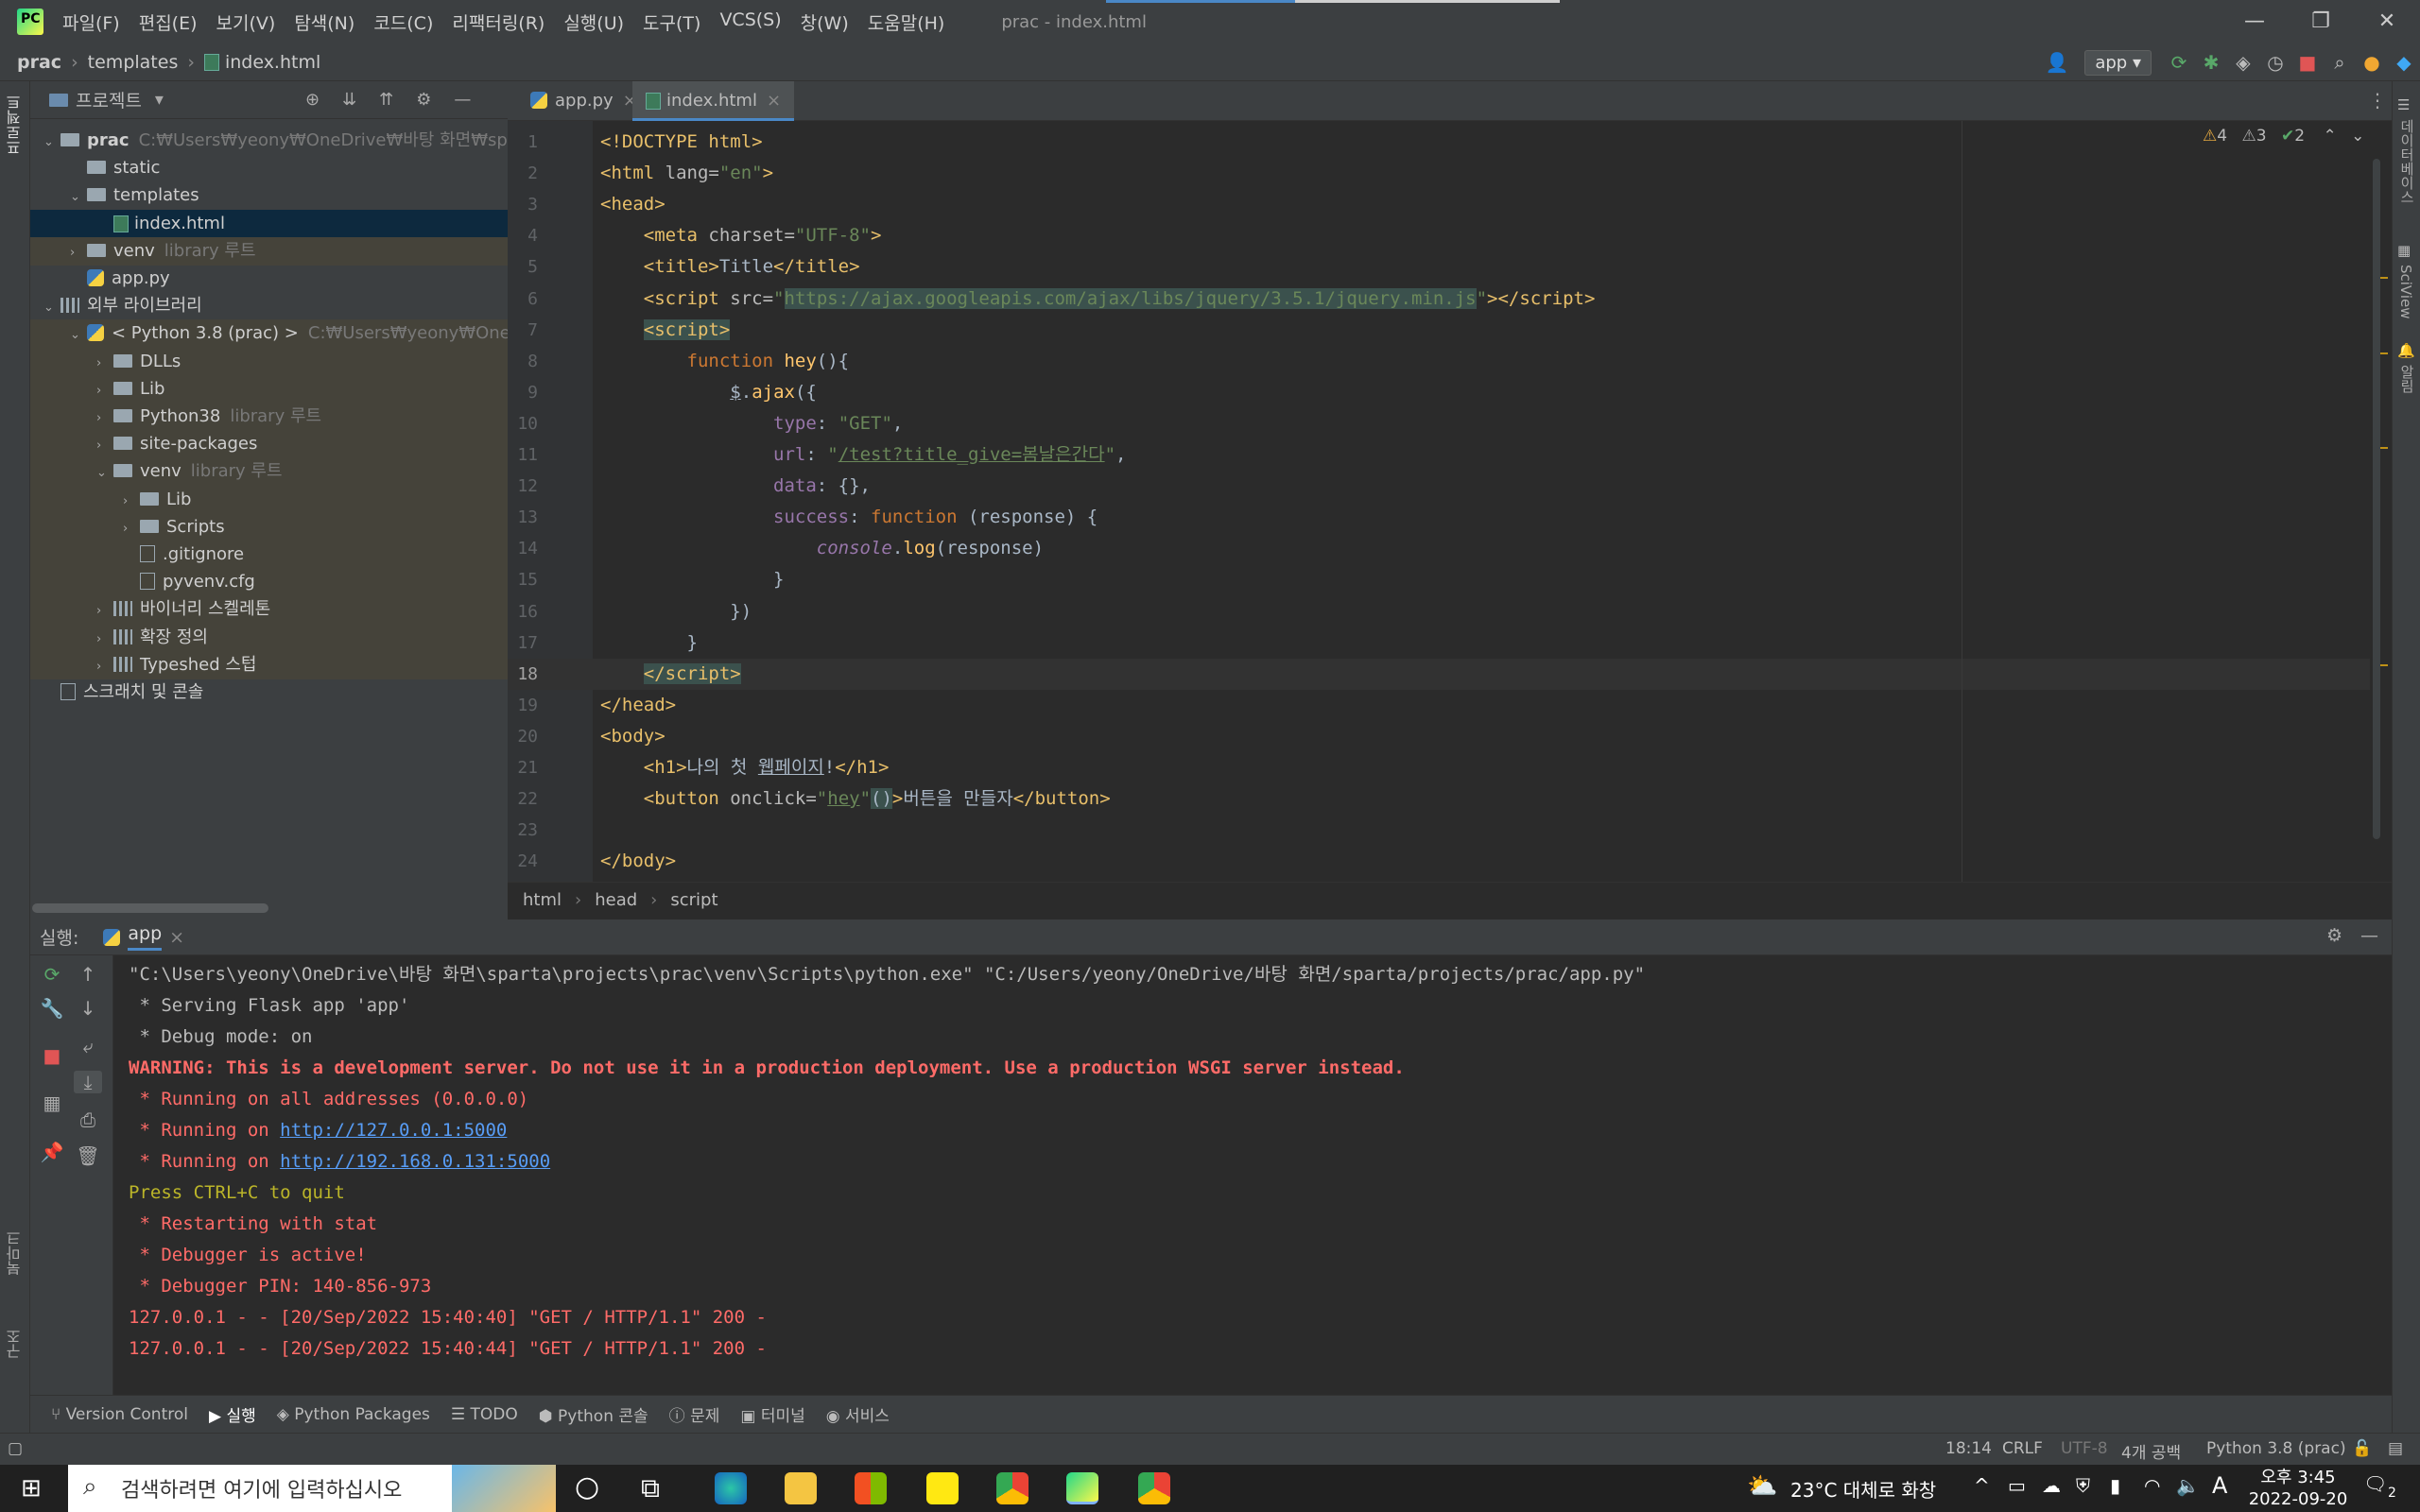 Image resolution: width=2420 pixels, height=1512 pixels. I want to click on wifi-icon: ◠, so click(2152, 1485).